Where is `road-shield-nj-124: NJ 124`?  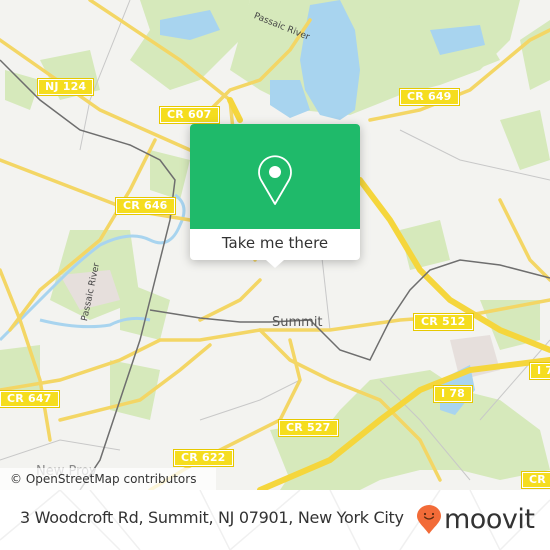
road-shield-nj-124: NJ 124 is located at coordinates (65, 87).